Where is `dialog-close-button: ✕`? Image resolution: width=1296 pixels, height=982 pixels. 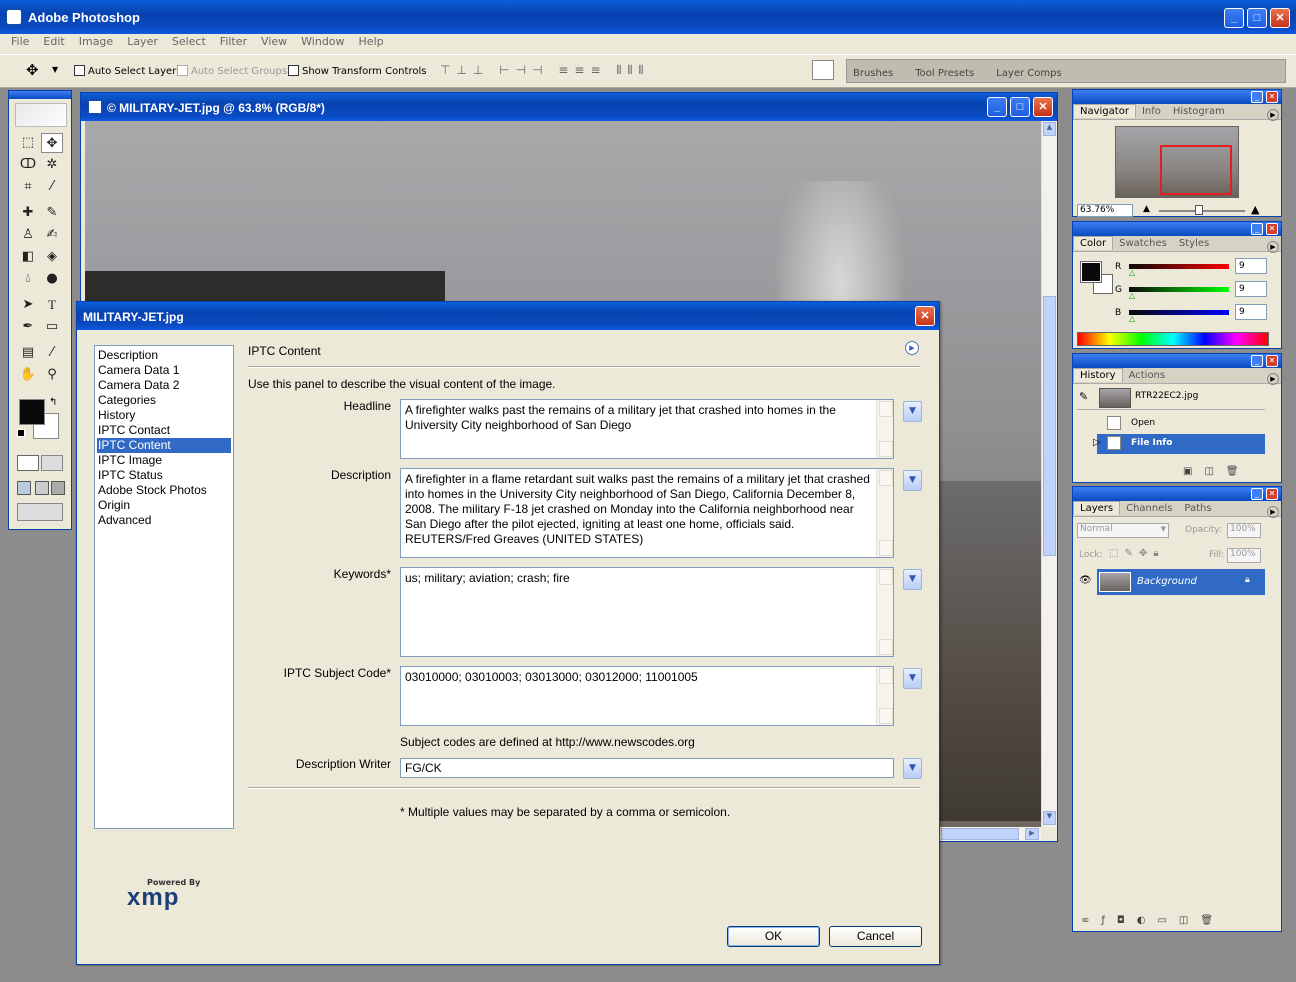 dialog-close-button: ✕ is located at coordinates (925, 316).